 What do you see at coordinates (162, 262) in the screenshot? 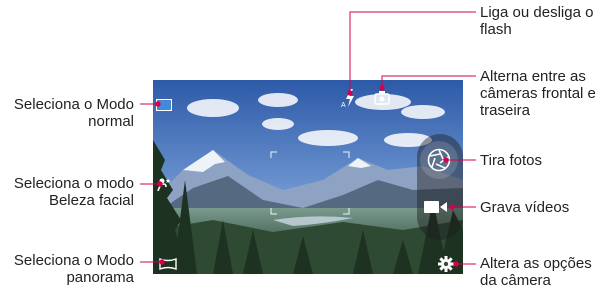
I see `callout-dot-panorama` at bounding box center [162, 262].